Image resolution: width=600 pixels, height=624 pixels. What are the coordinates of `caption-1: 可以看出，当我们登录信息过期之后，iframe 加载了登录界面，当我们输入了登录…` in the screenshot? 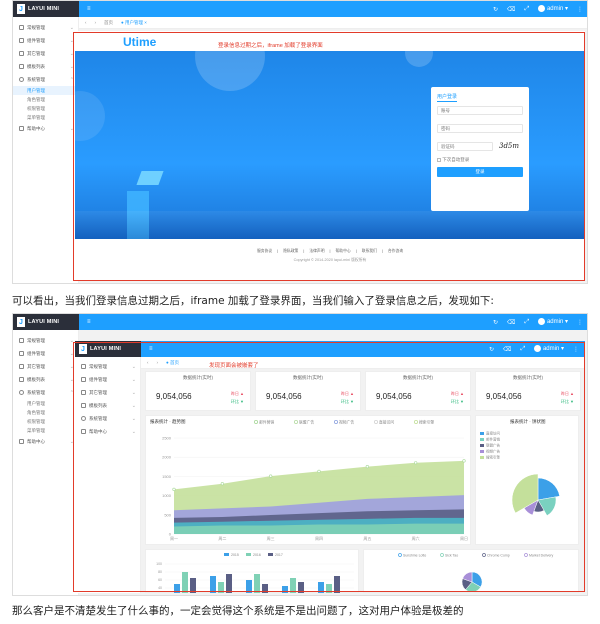 It's located at (253, 301).